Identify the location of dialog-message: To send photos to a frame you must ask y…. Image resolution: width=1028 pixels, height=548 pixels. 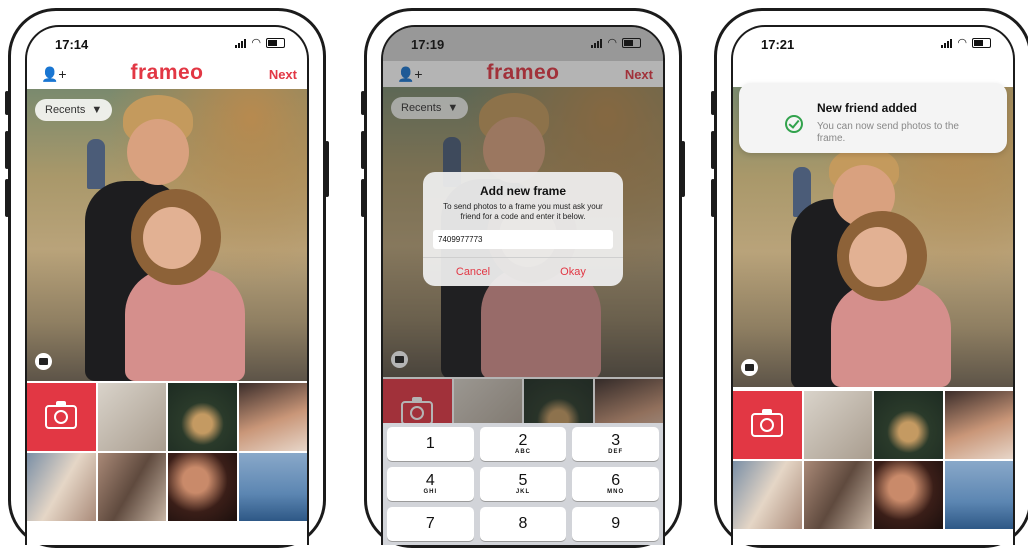
(523, 211).